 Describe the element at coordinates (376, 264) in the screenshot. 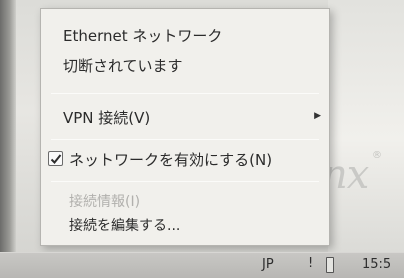

I see `clock: 15:5` at that location.